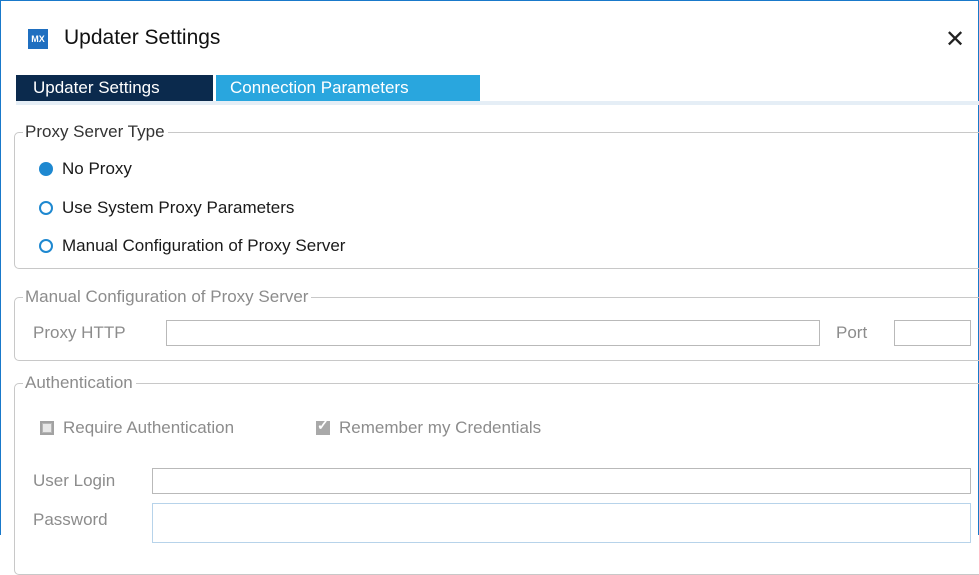  What do you see at coordinates (74, 480) in the screenshot?
I see `user-login-label: User Login` at bounding box center [74, 480].